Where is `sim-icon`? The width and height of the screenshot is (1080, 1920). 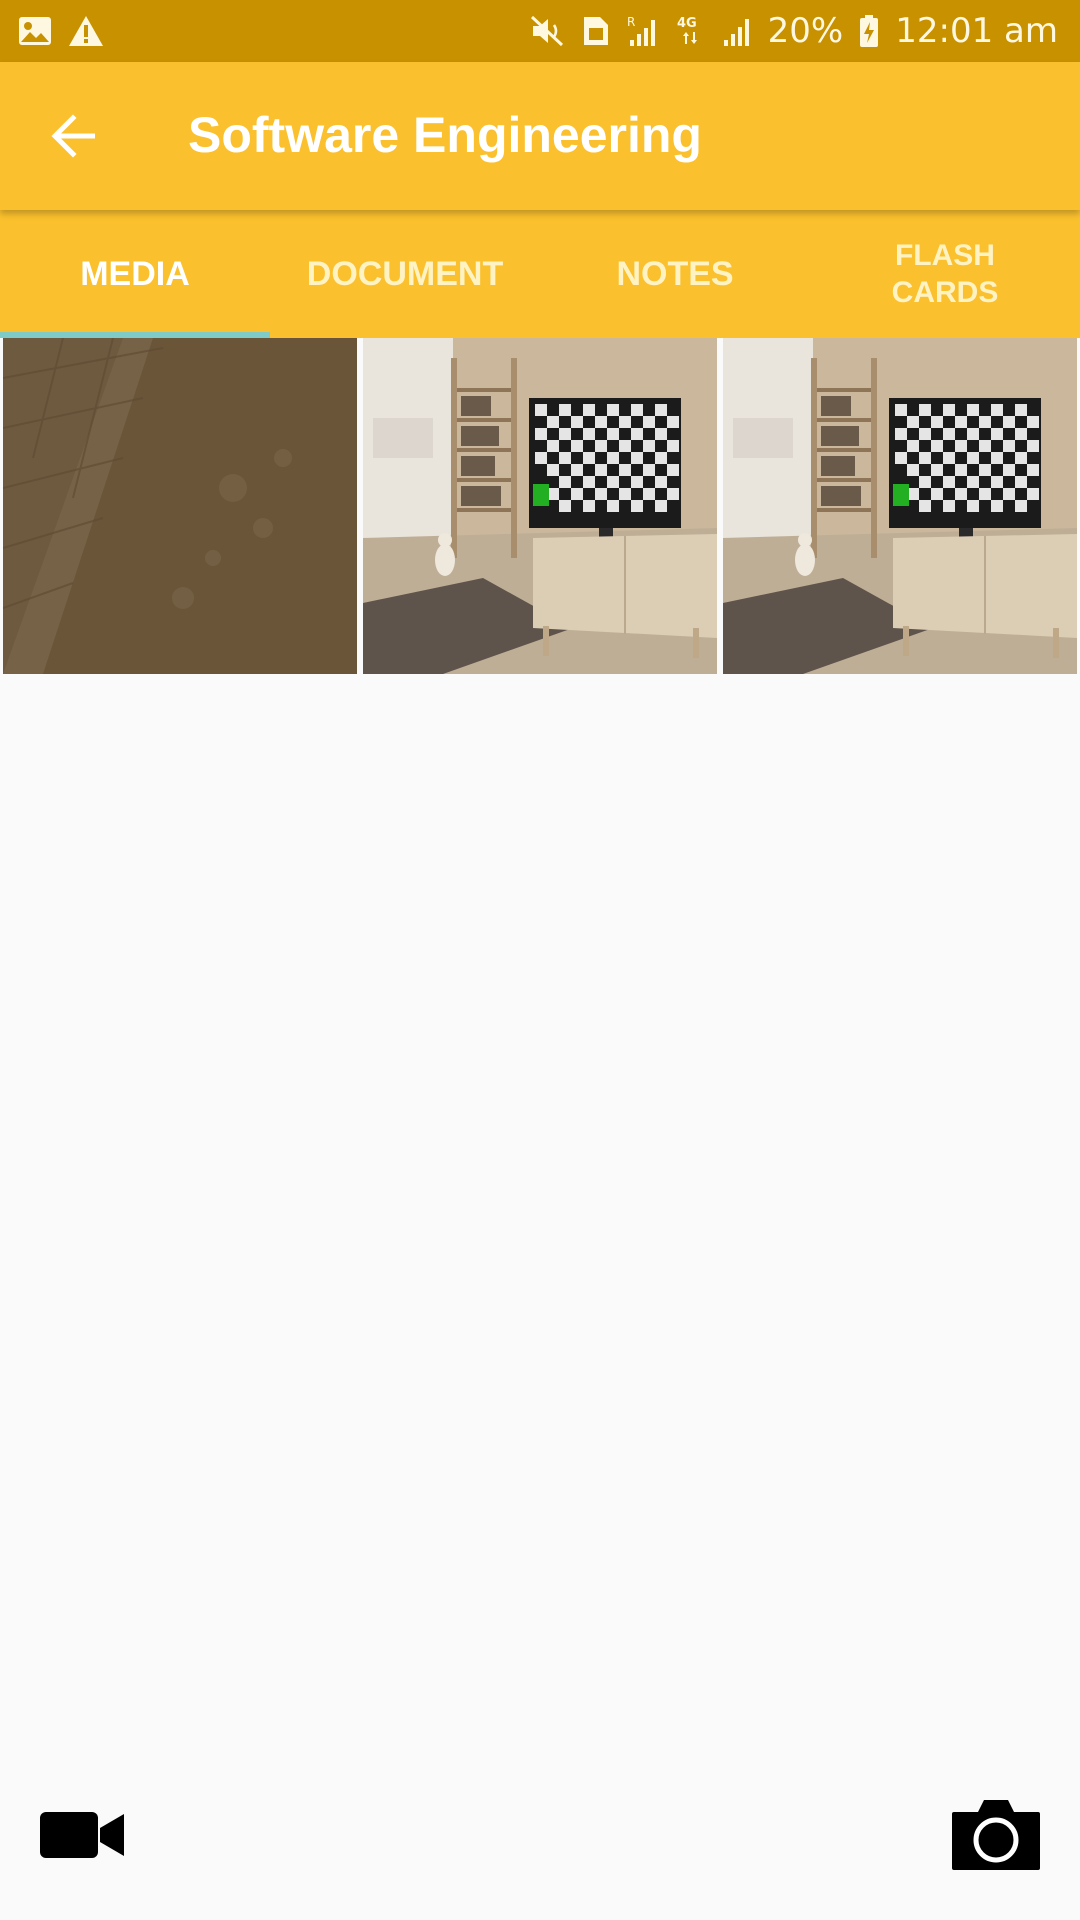 sim-icon is located at coordinates (596, 31).